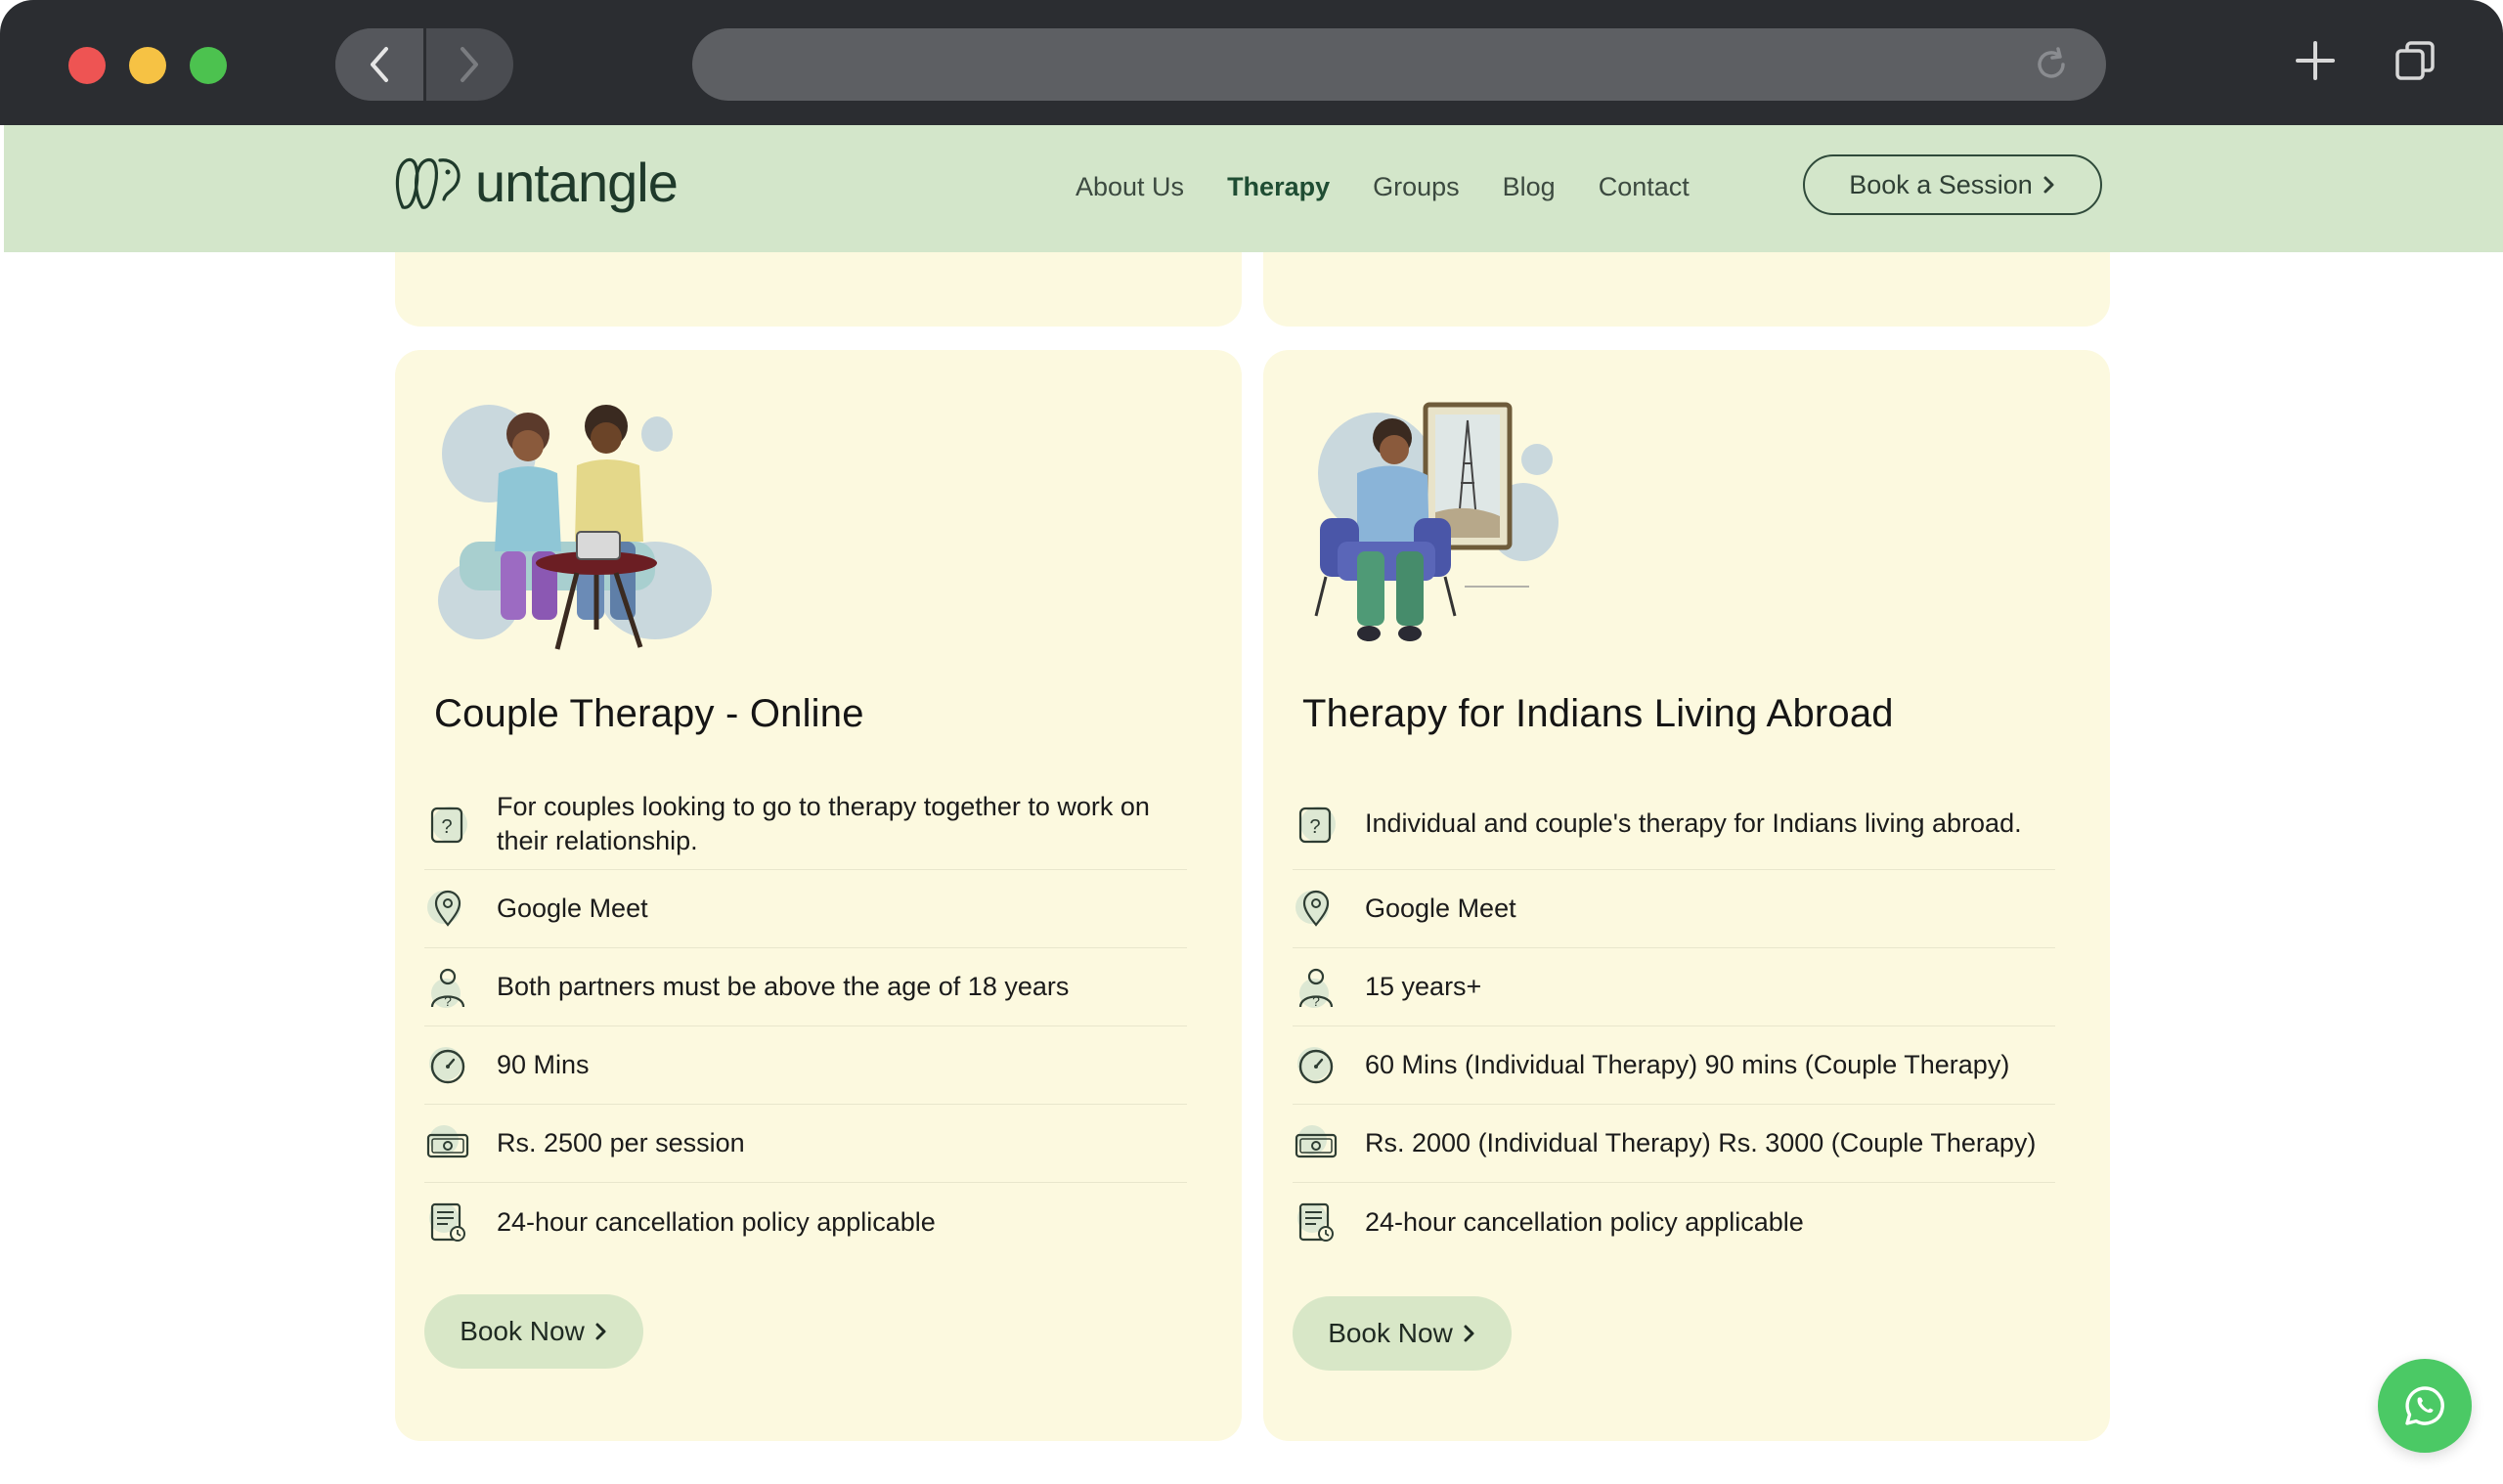 The width and height of the screenshot is (2503, 1484). Describe the element at coordinates (208, 65) in the screenshot. I see `maximize-window-button` at that location.